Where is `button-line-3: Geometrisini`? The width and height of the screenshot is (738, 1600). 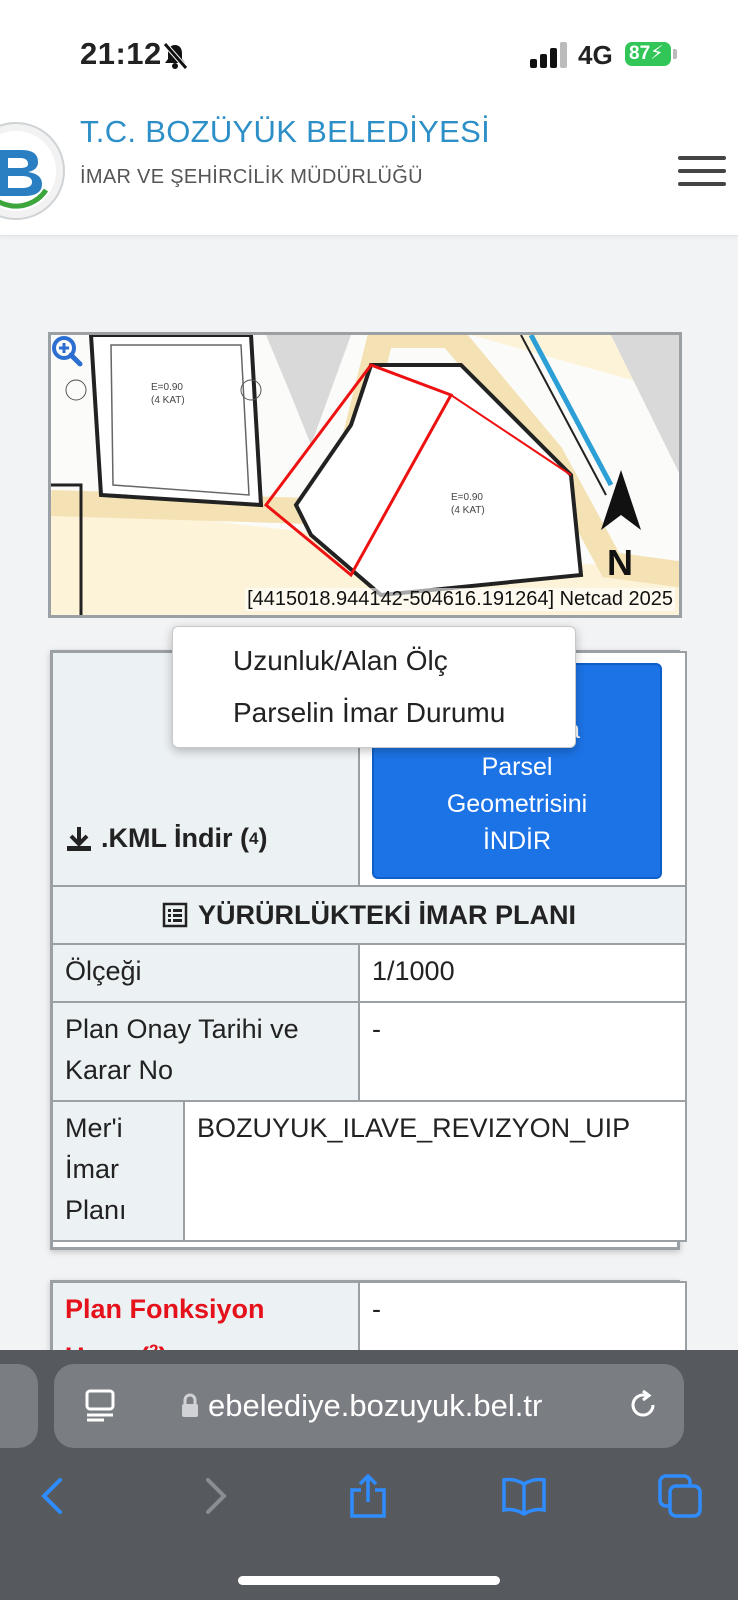 button-line-3: Geometrisini is located at coordinates (517, 804).